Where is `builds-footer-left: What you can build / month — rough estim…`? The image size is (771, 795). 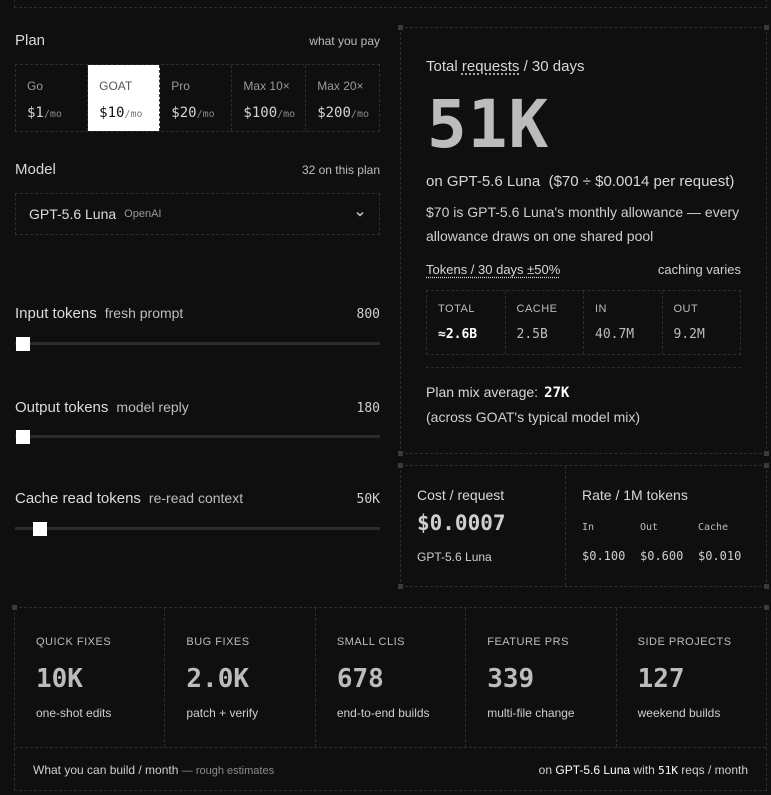 builds-footer-left: What you can build / month — rough estim… is located at coordinates (154, 770).